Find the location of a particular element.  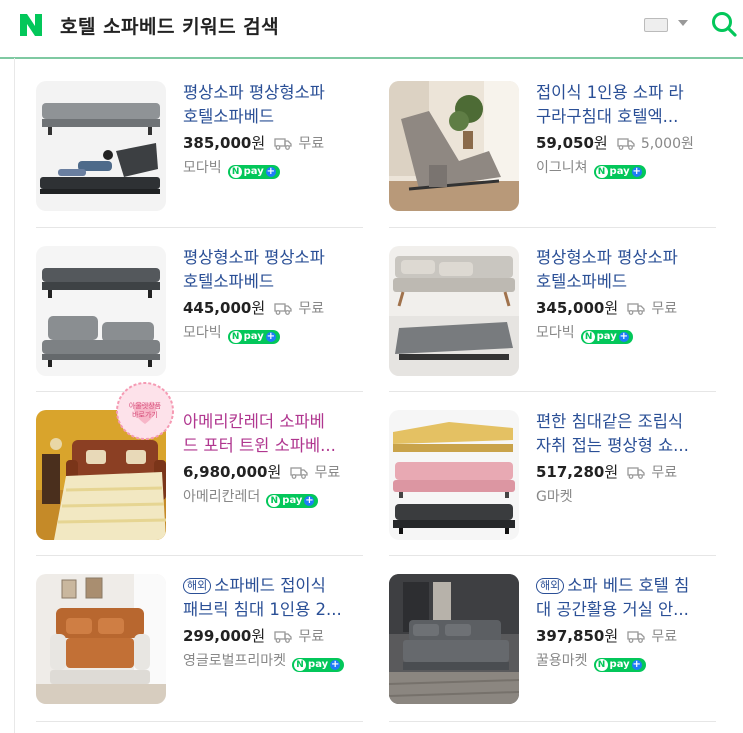

product-price: 345,000 is located at coordinates (570, 308).